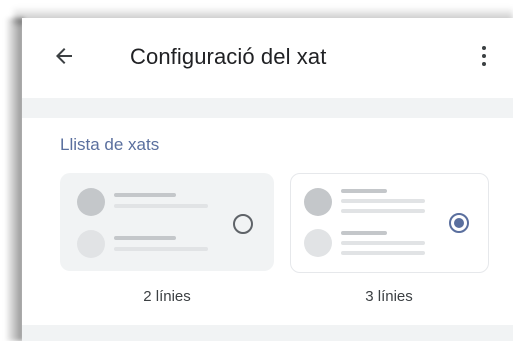  Describe the element at coordinates (167, 296) in the screenshot. I see `option-label-two-lines: 2 línies` at that location.